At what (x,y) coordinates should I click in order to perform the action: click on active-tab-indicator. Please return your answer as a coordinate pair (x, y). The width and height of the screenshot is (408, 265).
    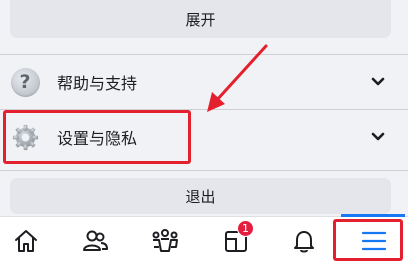
    Looking at the image, I should click on (373, 215).